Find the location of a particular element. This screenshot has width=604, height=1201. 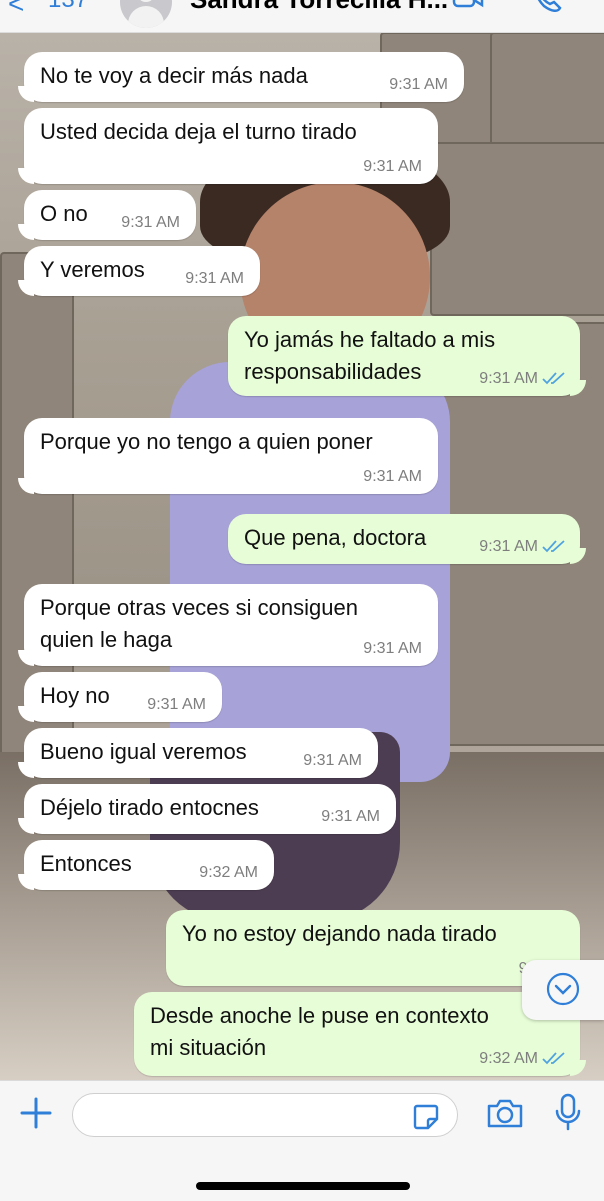

message-text: Usted decida deja el turno tirado is located at coordinates (198, 131).